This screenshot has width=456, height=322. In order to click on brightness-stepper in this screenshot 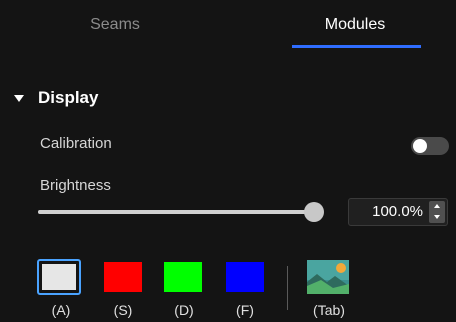, I will do `click(437, 212)`.